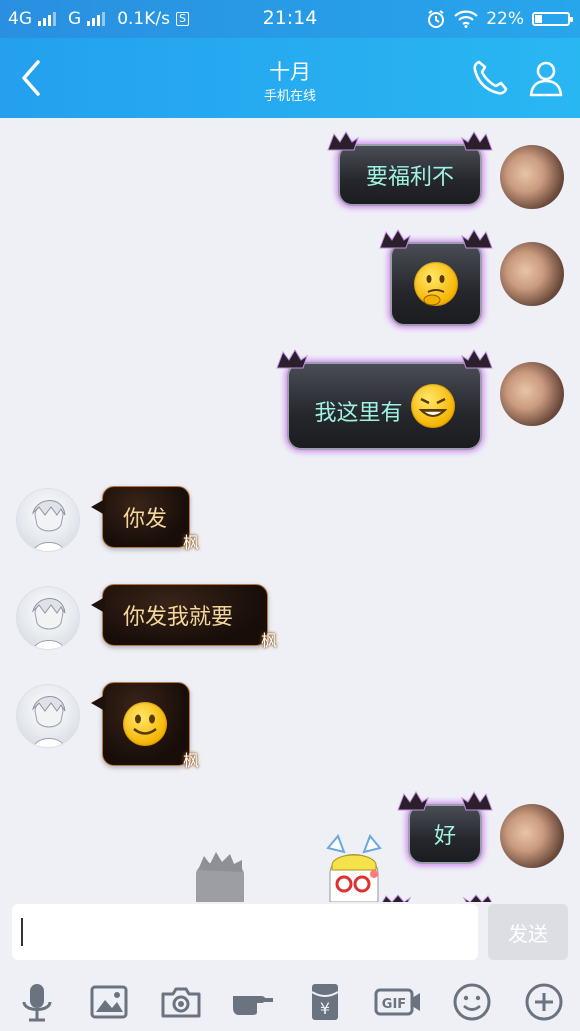 This screenshot has height=1031, width=580. I want to click on message-bubble-sent: 好, so click(445, 827).